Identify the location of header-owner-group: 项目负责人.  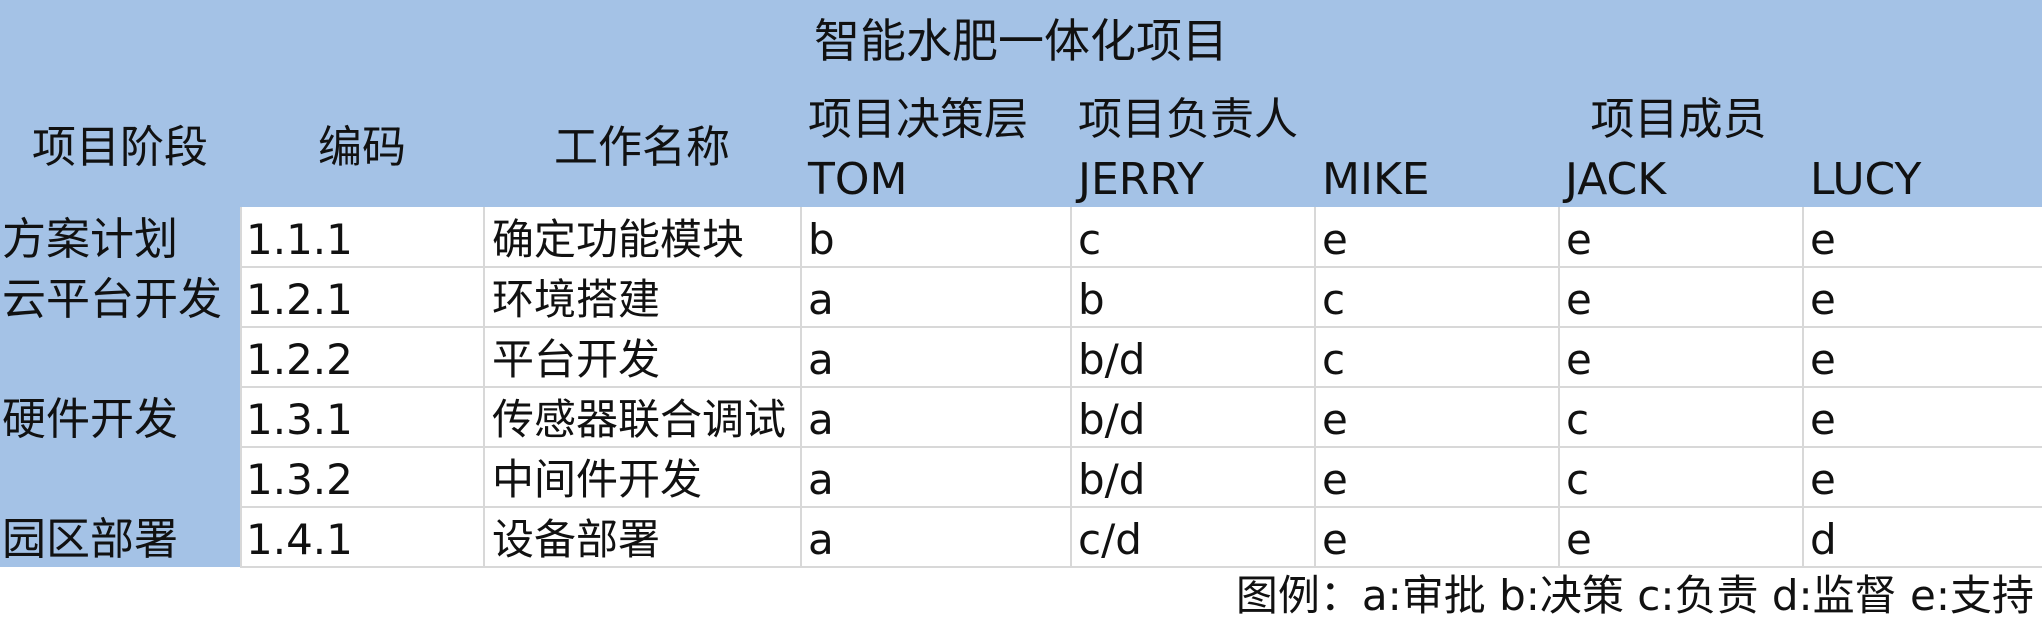
(1188, 119).